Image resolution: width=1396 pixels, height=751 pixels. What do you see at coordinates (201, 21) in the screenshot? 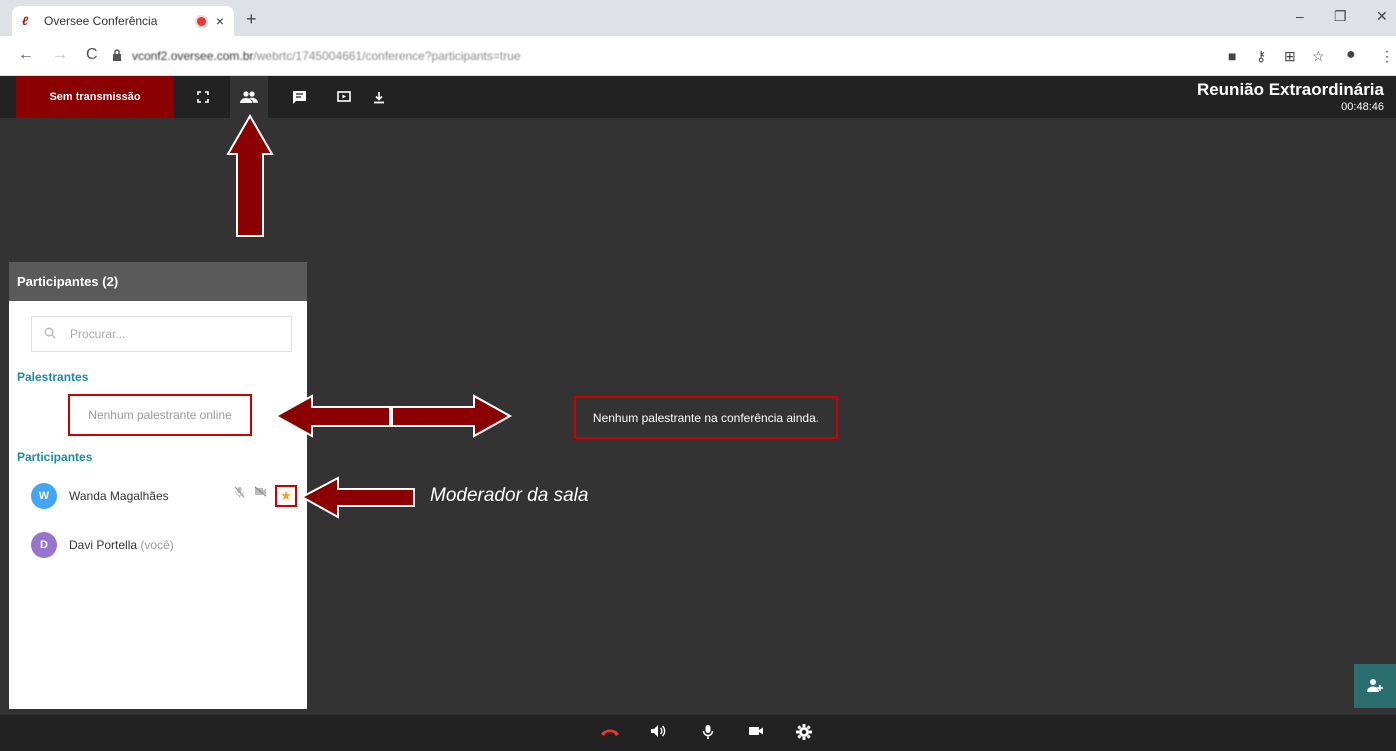
I see `recording-icon` at bounding box center [201, 21].